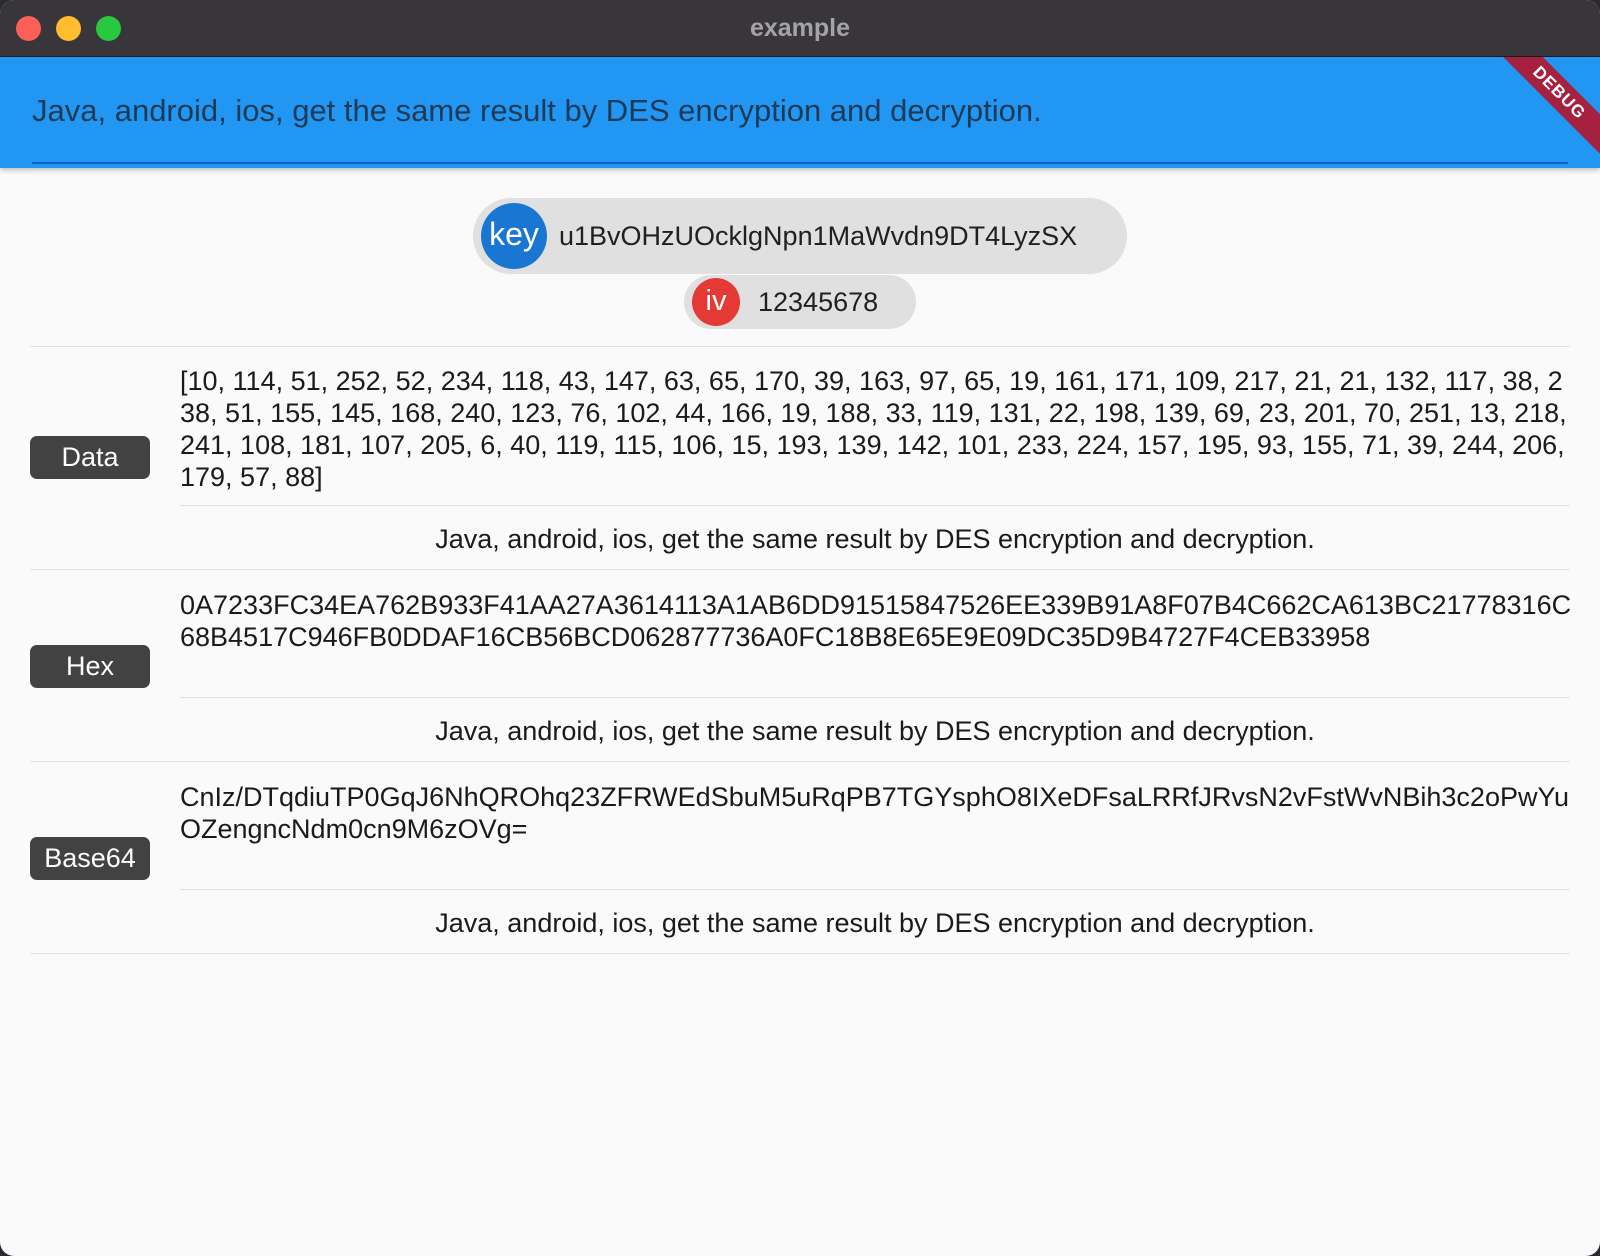 The width and height of the screenshot is (1600, 1256). Describe the element at coordinates (818, 301) in the screenshot. I see `iv-value: 12345678` at that location.